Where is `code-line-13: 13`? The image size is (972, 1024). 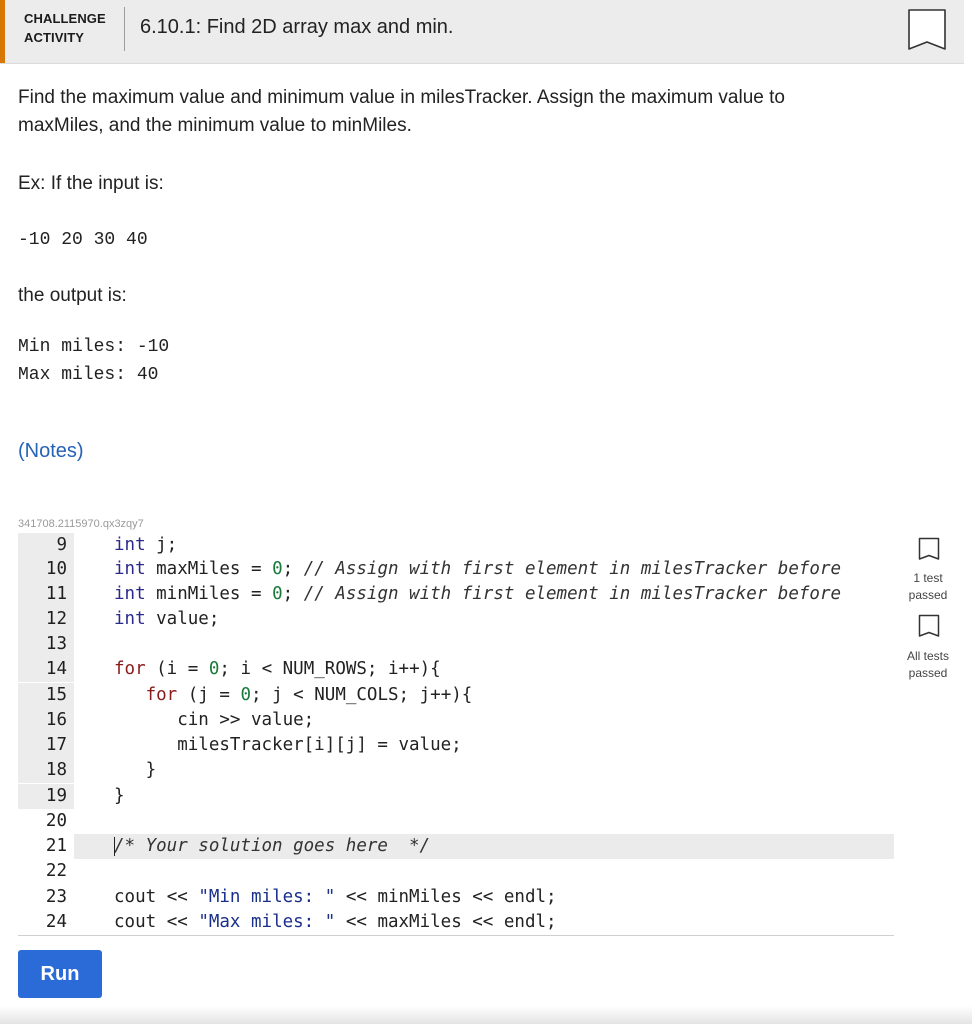
code-line-13: 13 is located at coordinates (456, 644).